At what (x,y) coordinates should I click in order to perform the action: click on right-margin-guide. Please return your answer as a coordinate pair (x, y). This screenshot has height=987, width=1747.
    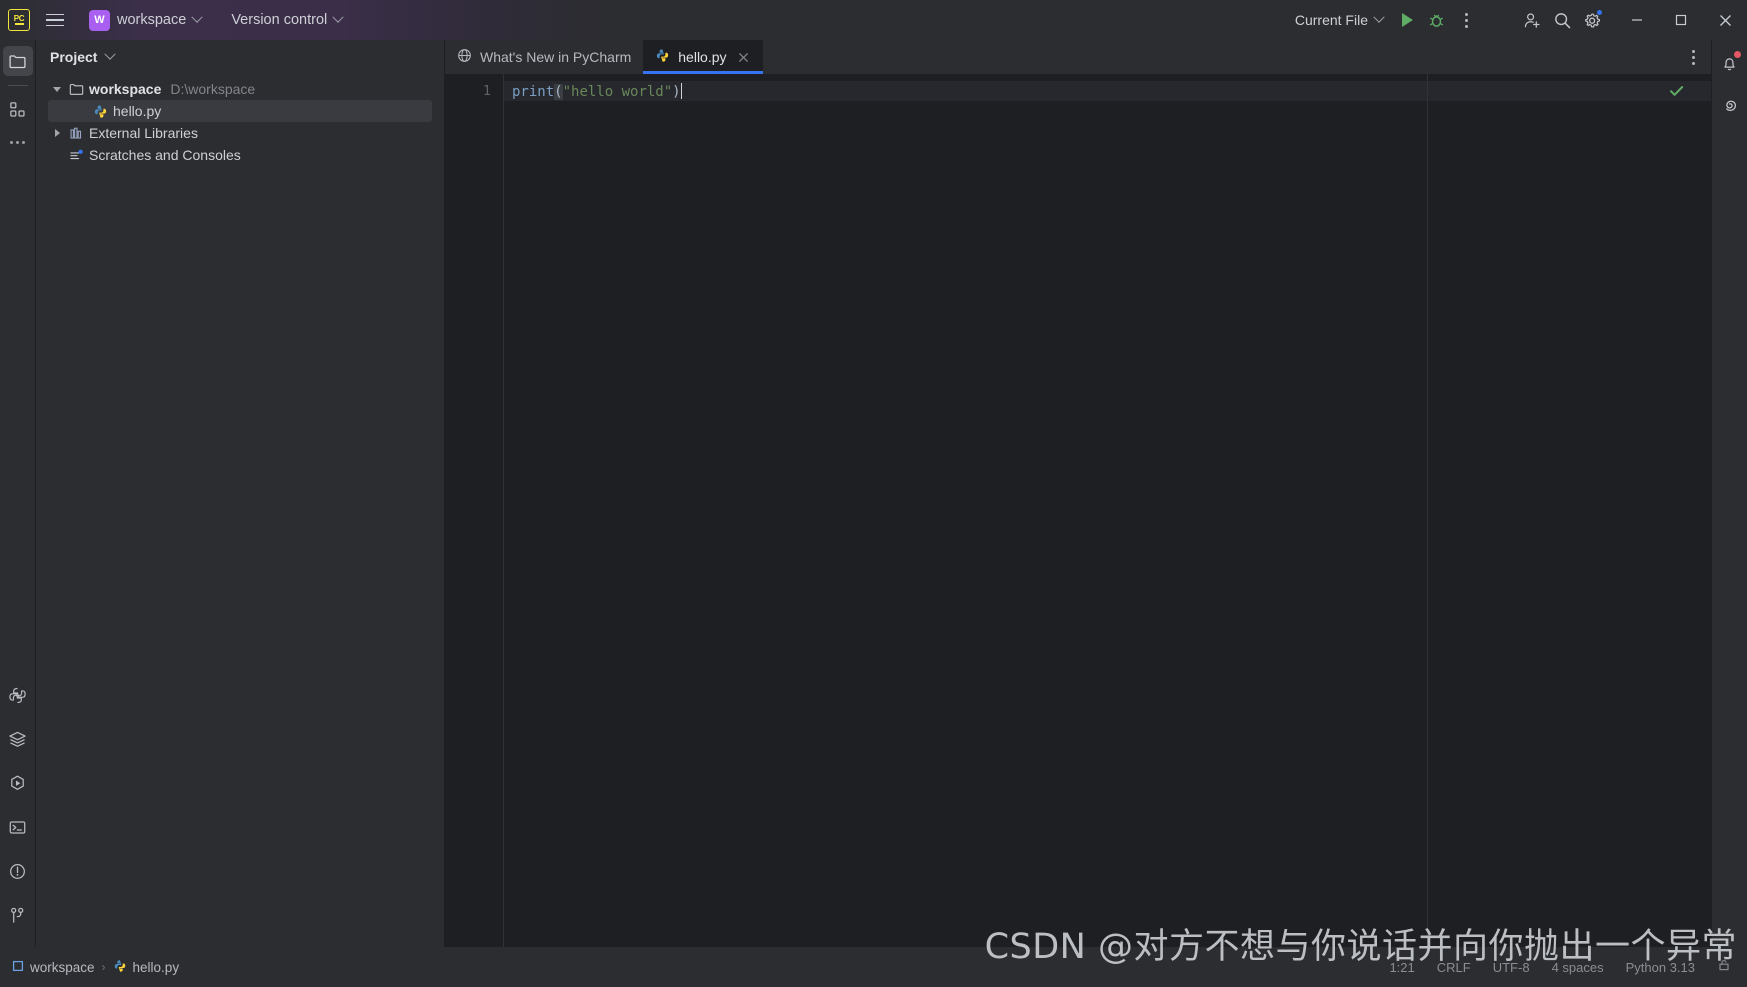
    Looking at the image, I should click on (1427, 510).